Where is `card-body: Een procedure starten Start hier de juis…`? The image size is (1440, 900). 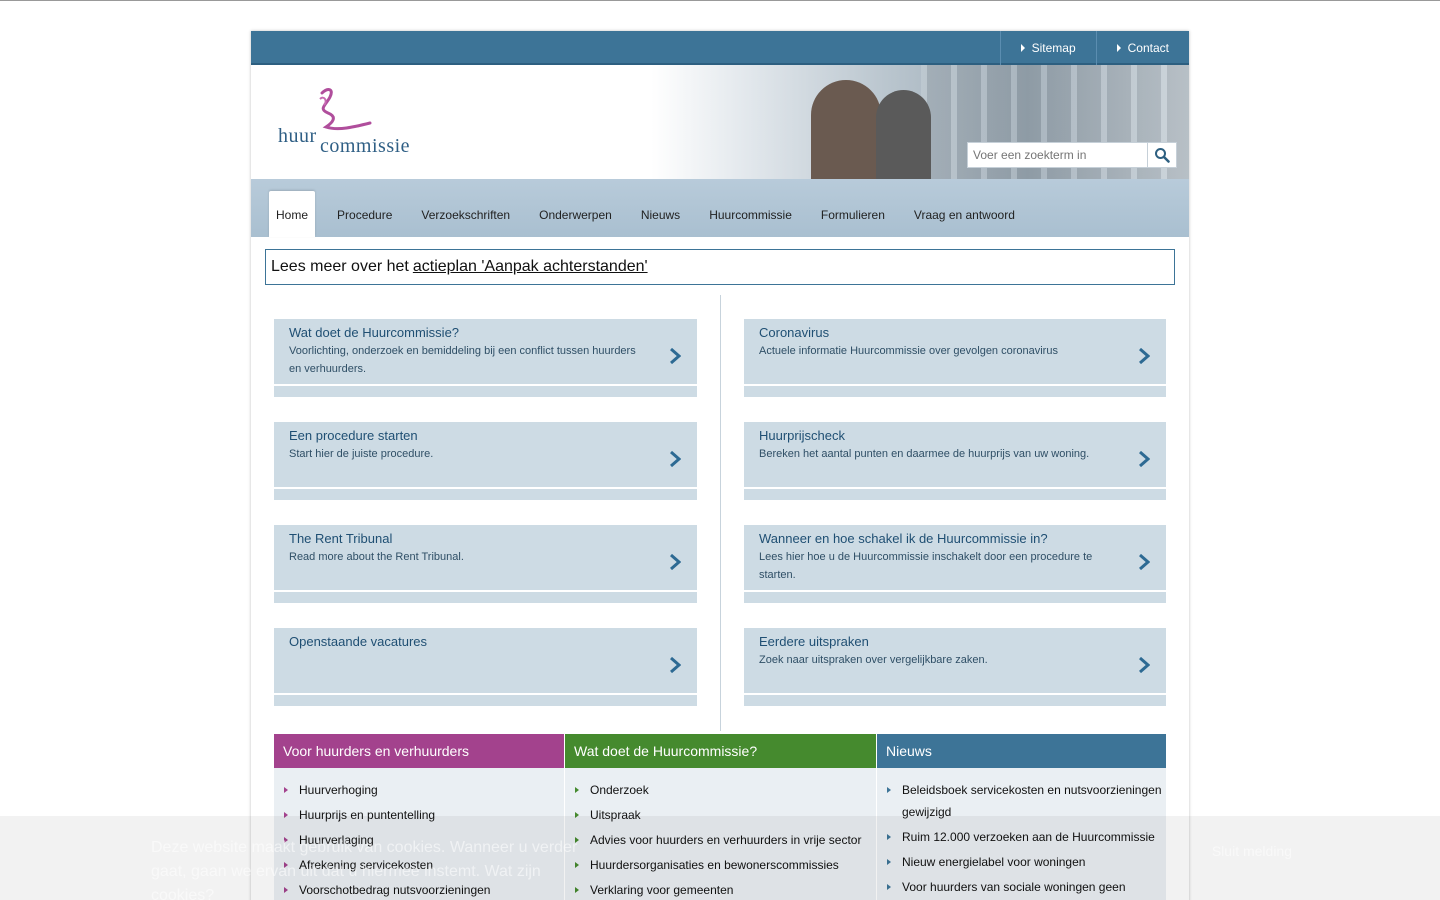
card-body: Een procedure starten Start hier de juis… is located at coordinates (485, 455).